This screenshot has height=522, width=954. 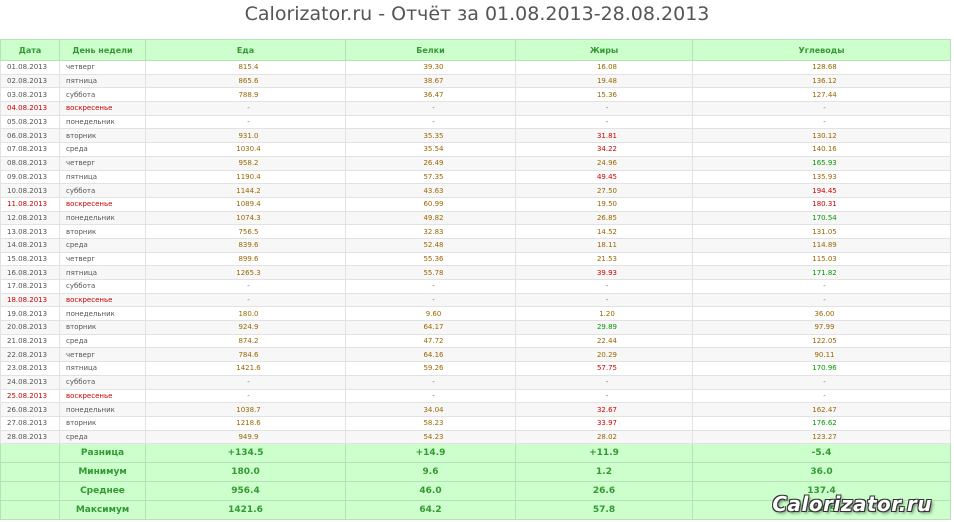 I want to click on summary-food: 956.4, so click(x=245, y=491).